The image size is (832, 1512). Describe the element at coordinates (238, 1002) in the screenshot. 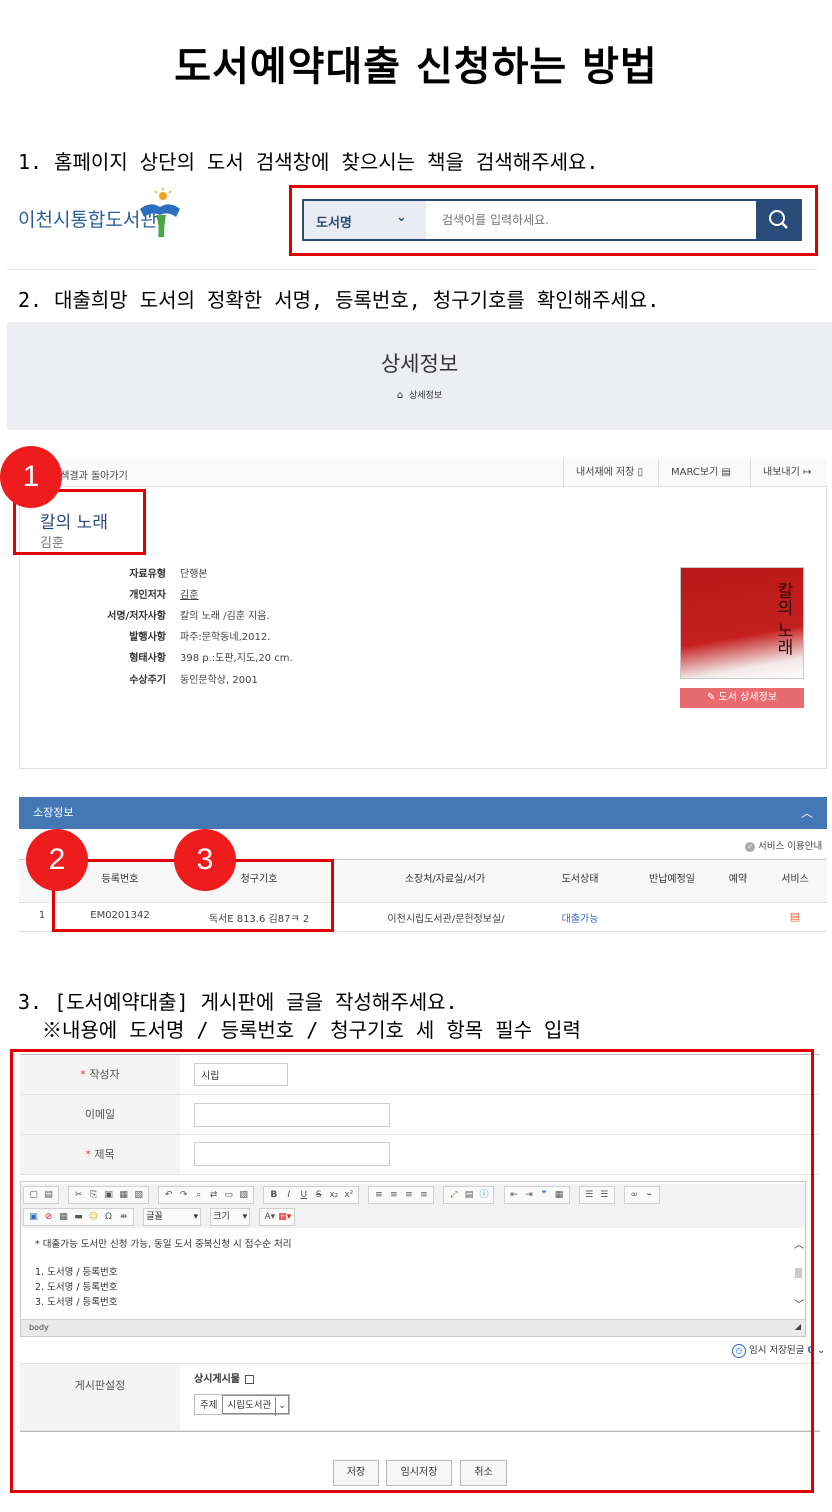

I see `step3-instruction: 3. [도서예약대출] 게시판에 글을 작성해주세요.` at that location.